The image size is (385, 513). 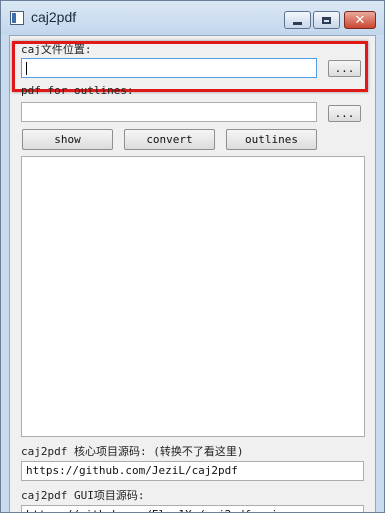 What do you see at coordinates (271, 139) in the screenshot?
I see `outlines-button: outlines` at bounding box center [271, 139].